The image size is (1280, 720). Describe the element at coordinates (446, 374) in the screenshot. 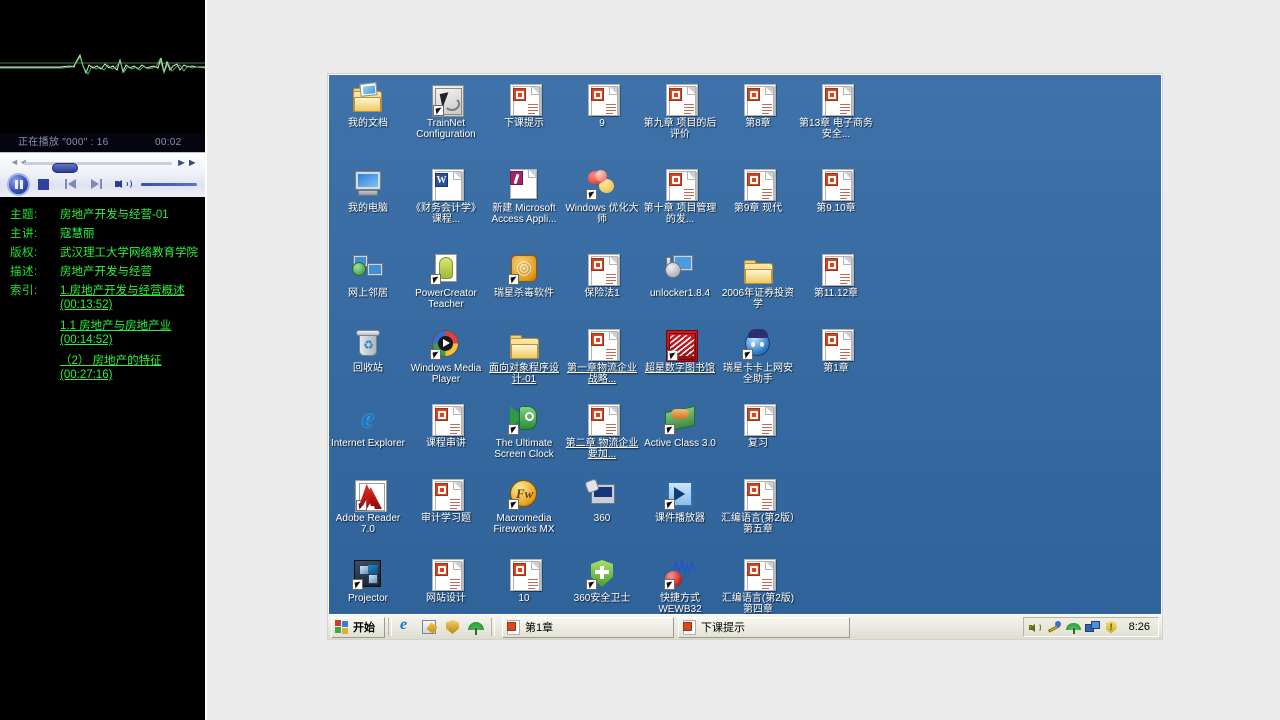

I see `desktop-icon-label: Windows Media Player` at that location.